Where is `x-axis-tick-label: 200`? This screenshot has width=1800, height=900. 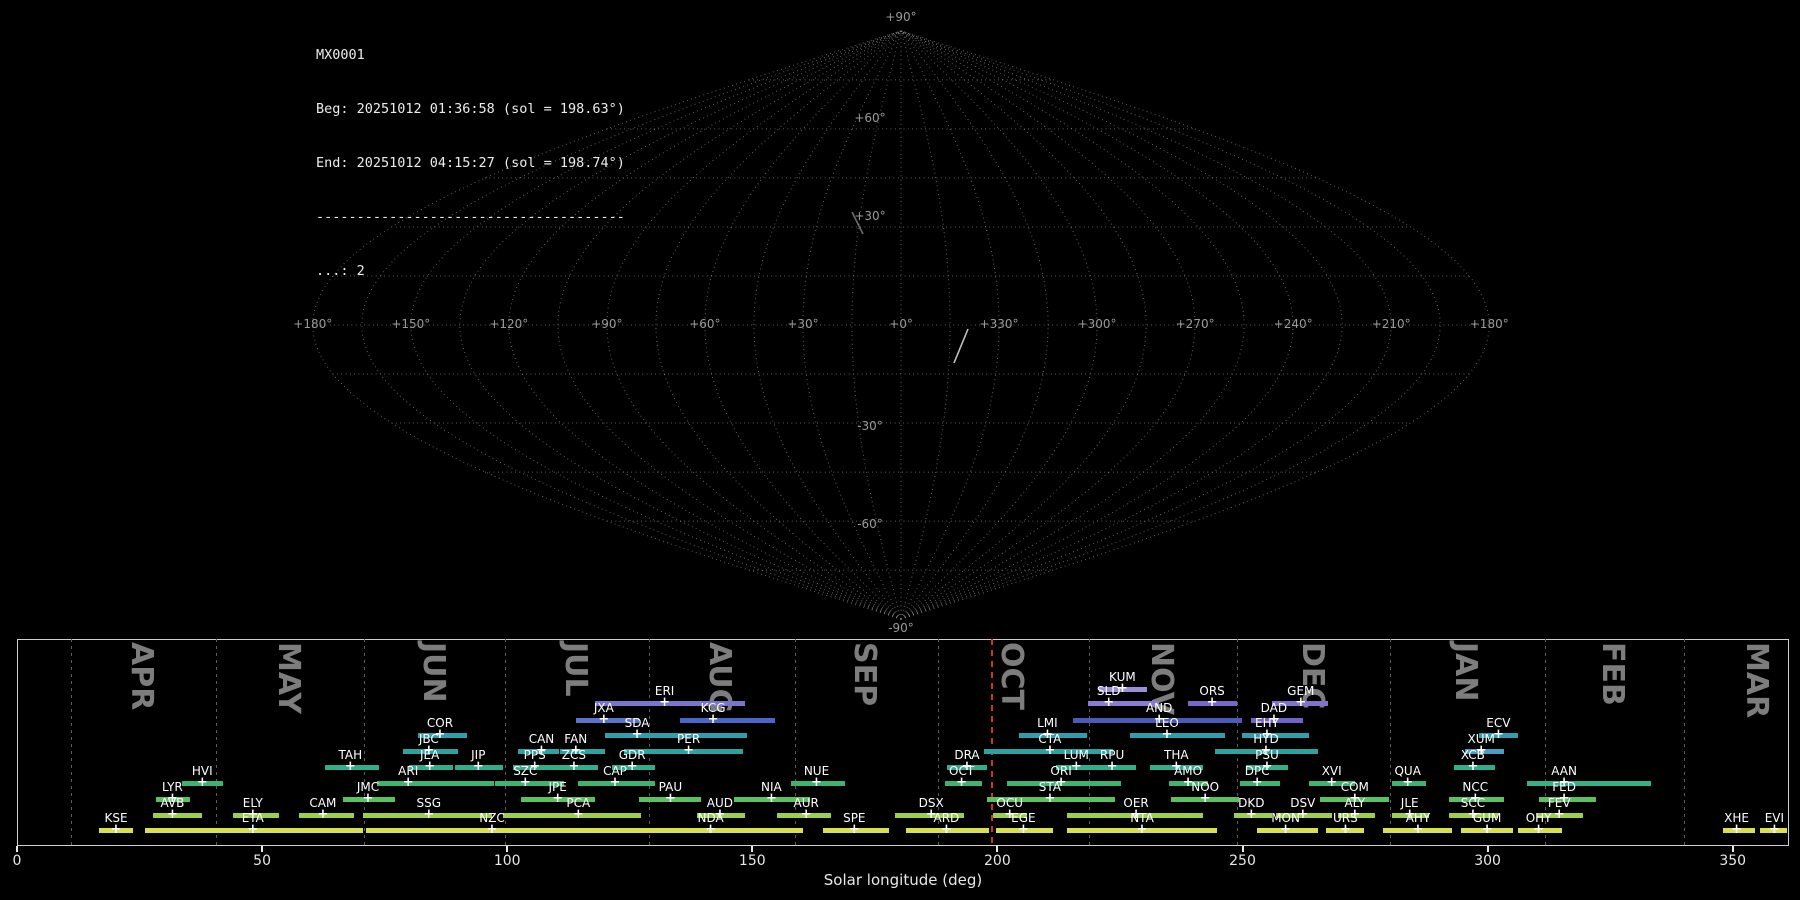
x-axis-tick-label: 200 is located at coordinates (997, 861).